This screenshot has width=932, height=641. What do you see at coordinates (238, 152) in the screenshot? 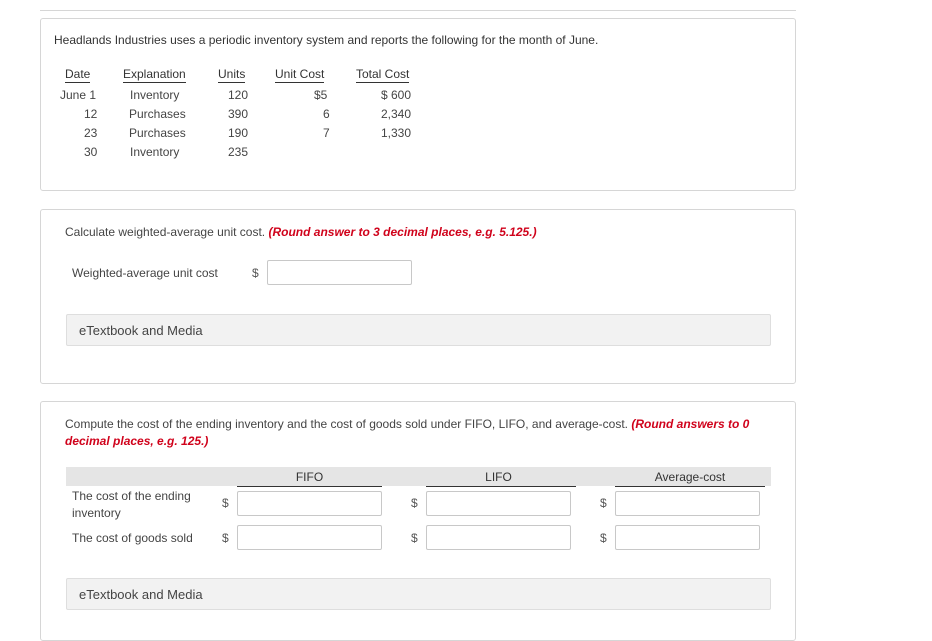
I see `cell-units: 235` at bounding box center [238, 152].